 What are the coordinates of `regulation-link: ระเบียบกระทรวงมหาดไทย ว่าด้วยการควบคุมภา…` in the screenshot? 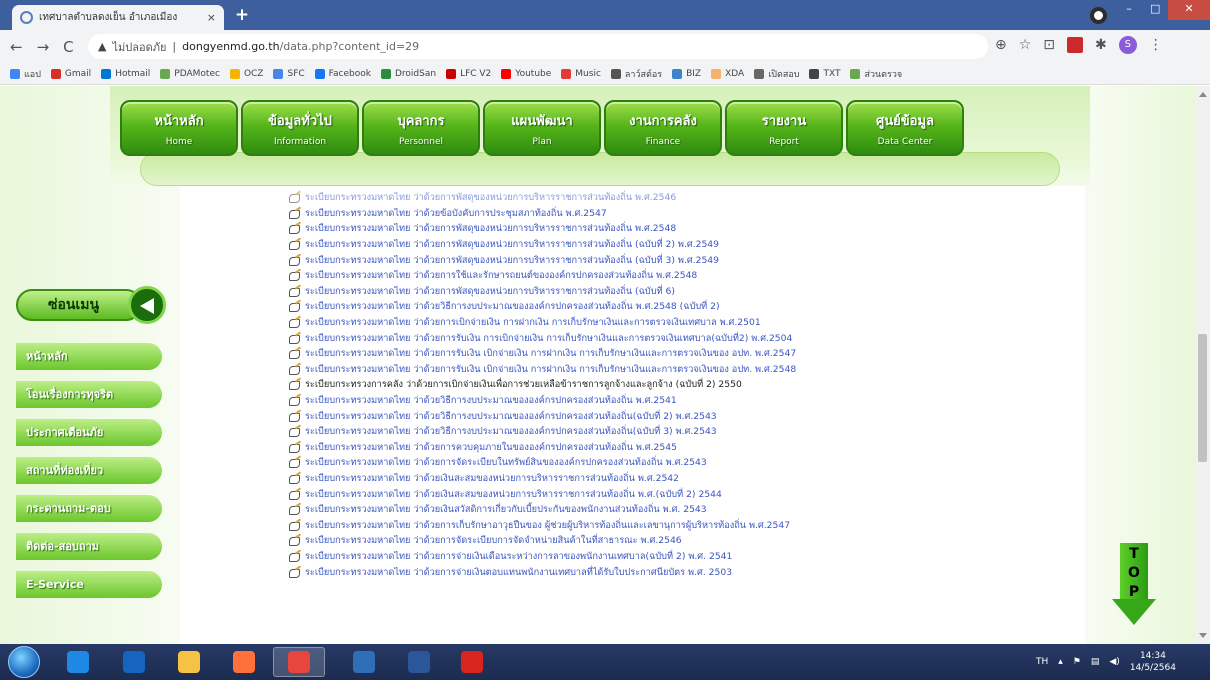 It's located at (678, 448).